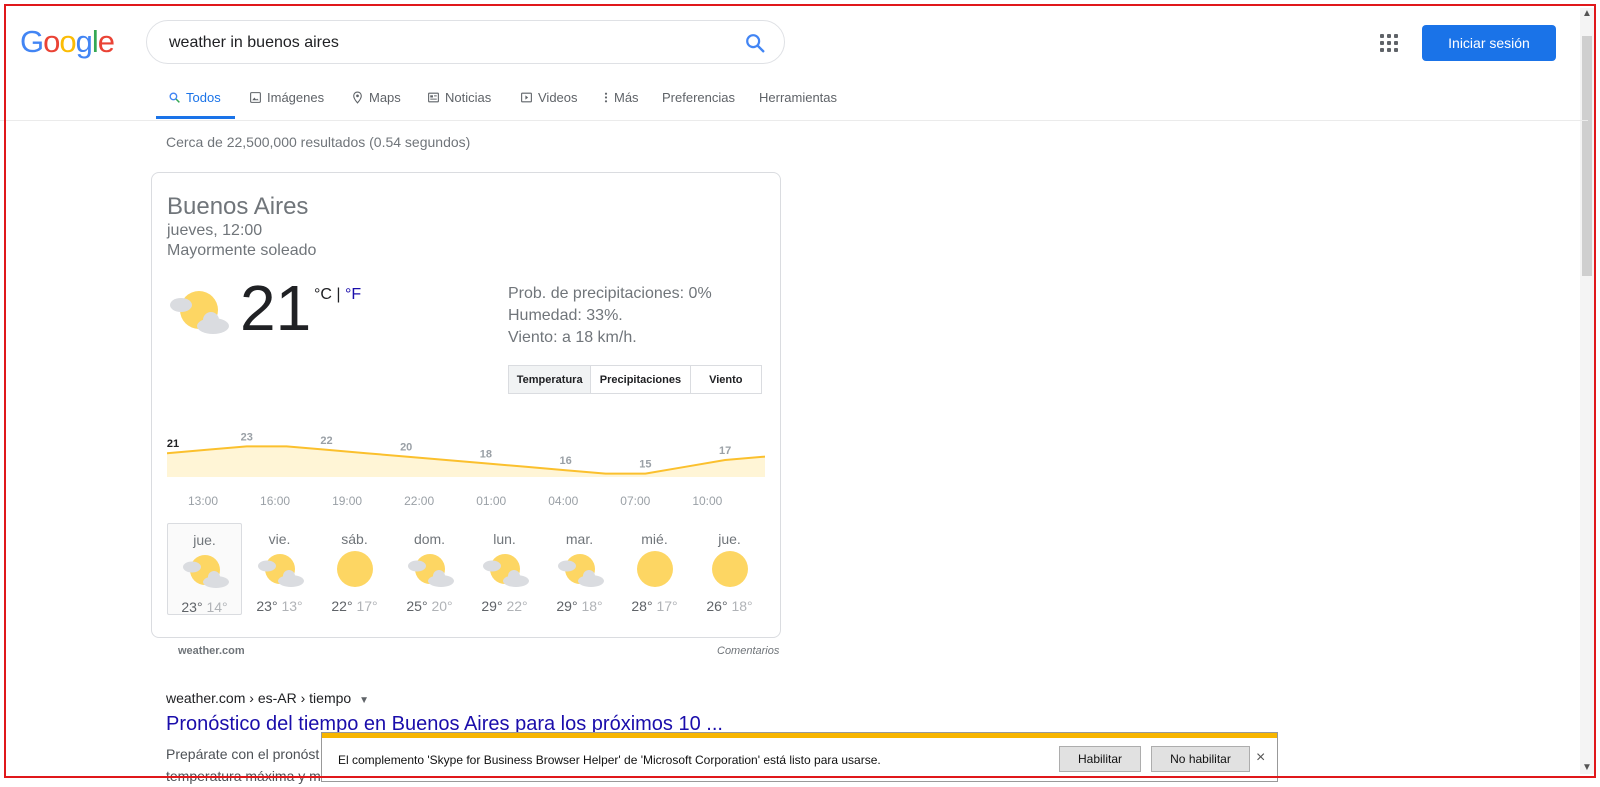  Describe the element at coordinates (357, 97) in the screenshot. I see `map-pin-icon` at that location.